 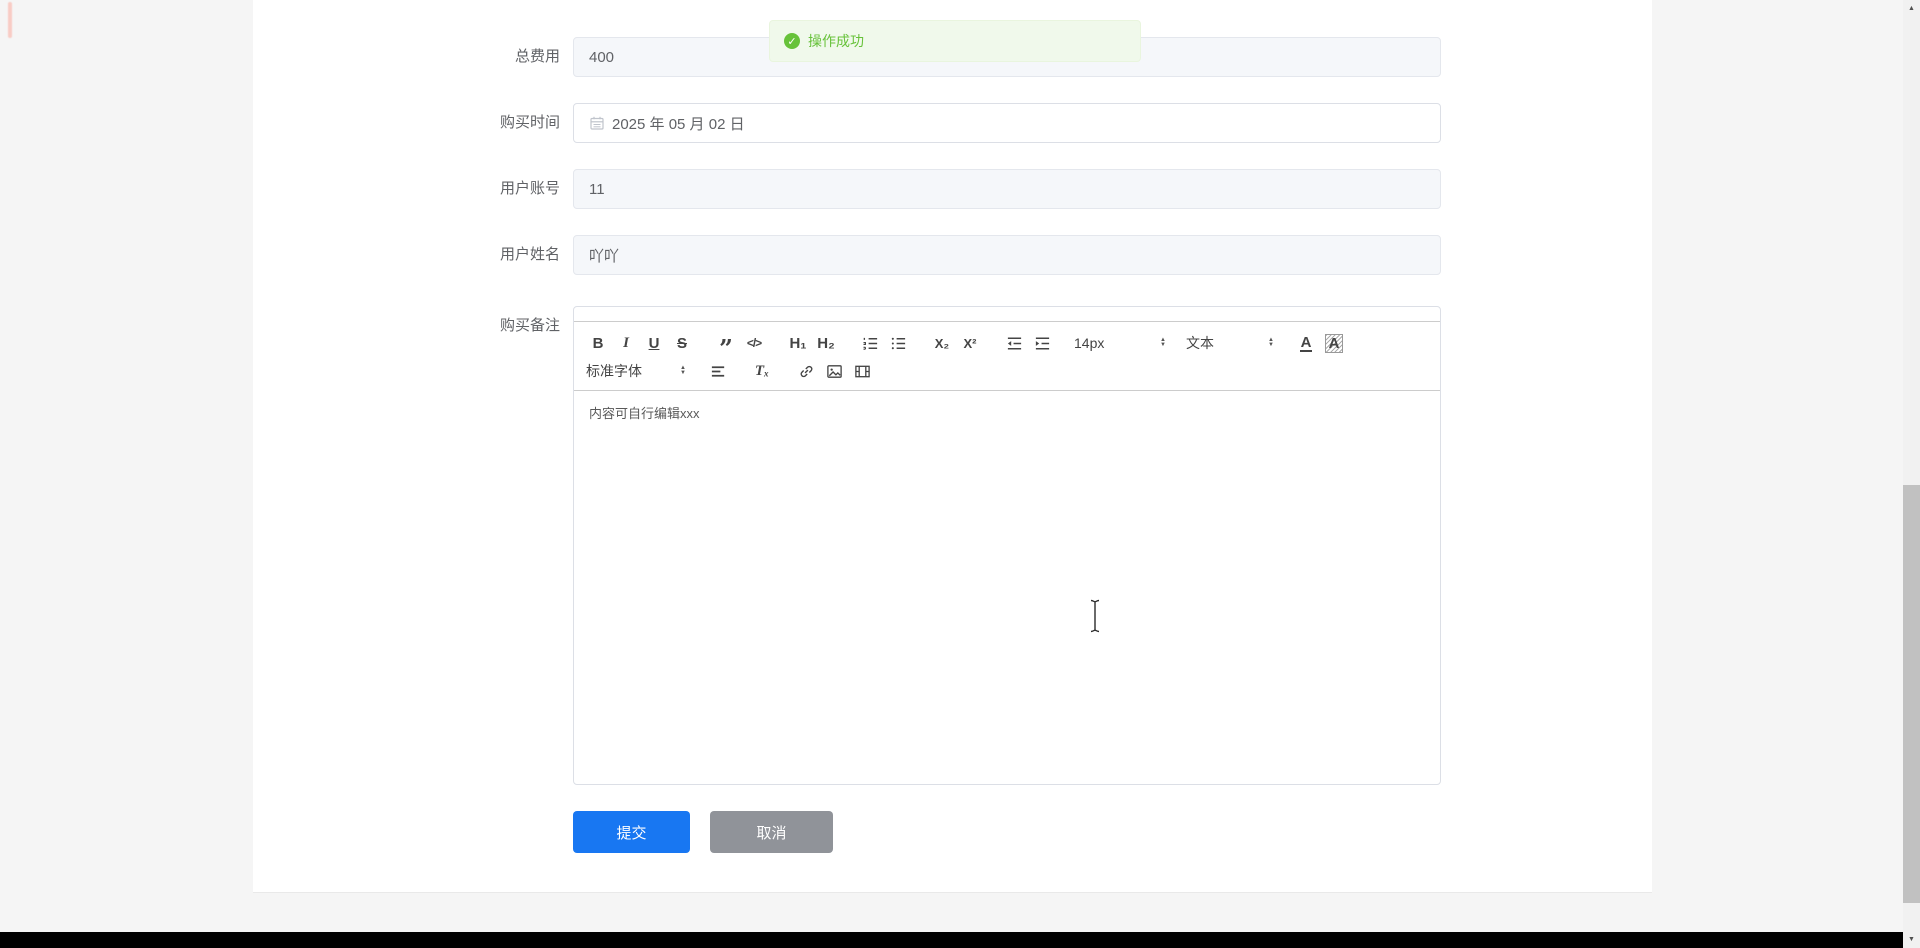 What do you see at coordinates (970, 343) in the screenshot?
I see `superscript-button: X²` at bounding box center [970, 343].